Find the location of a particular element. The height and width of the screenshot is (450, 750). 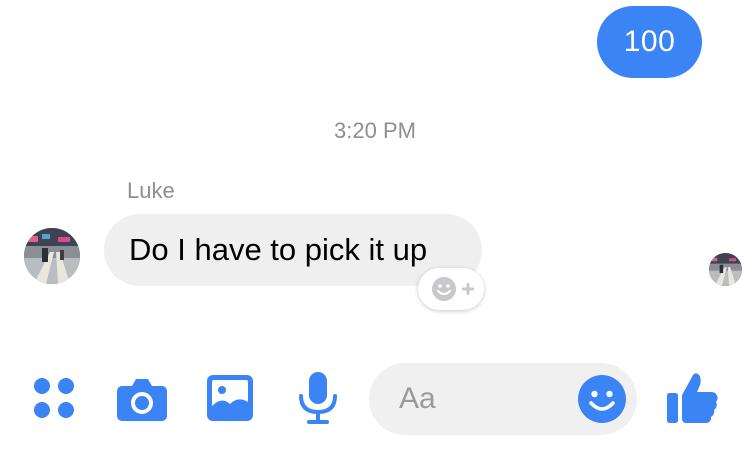

add-reaction-button is located at coordinates (451, 289).